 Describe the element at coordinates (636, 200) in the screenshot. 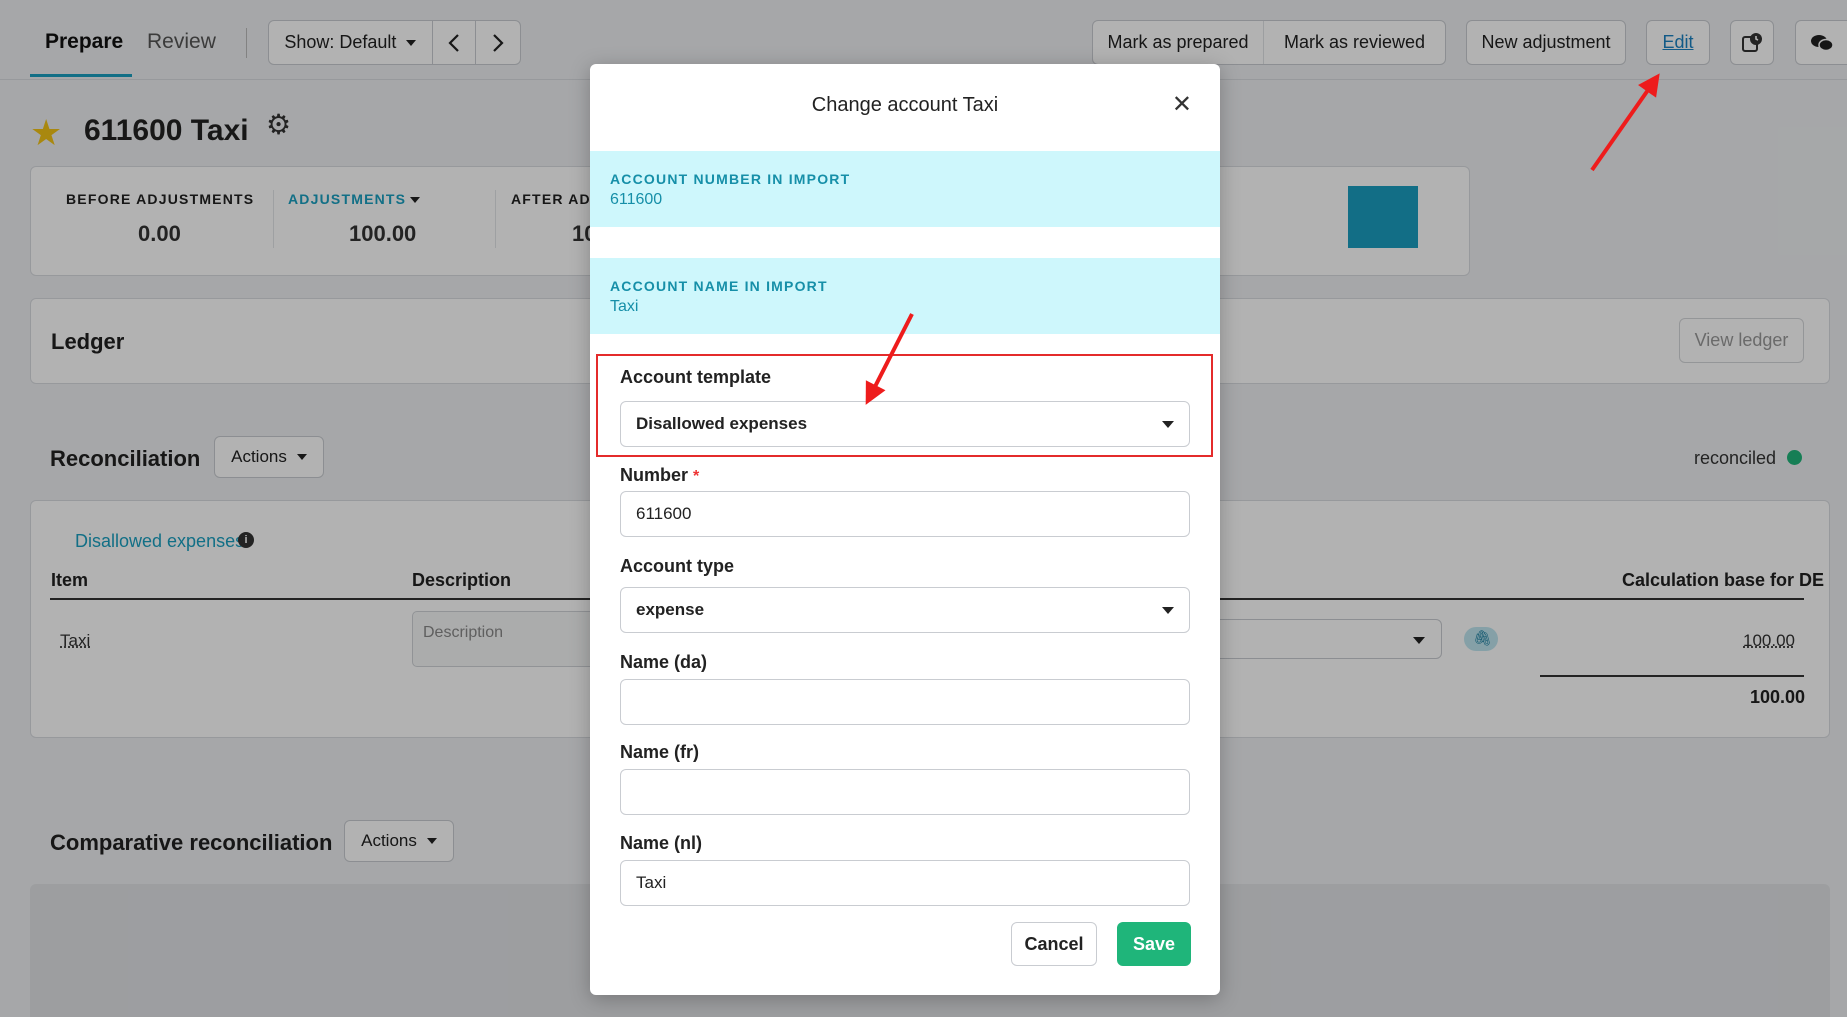

I see `account-number-value: 611600` at that location.